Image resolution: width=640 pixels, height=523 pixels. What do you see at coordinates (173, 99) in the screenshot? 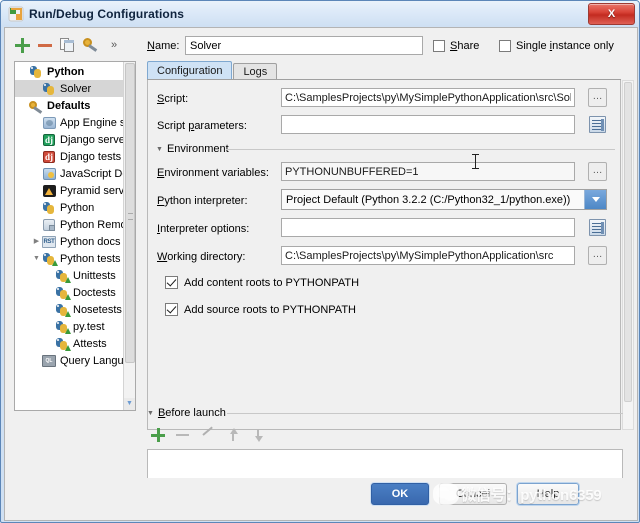
I see `script-label: Script:` at bounding box center [173, 99].